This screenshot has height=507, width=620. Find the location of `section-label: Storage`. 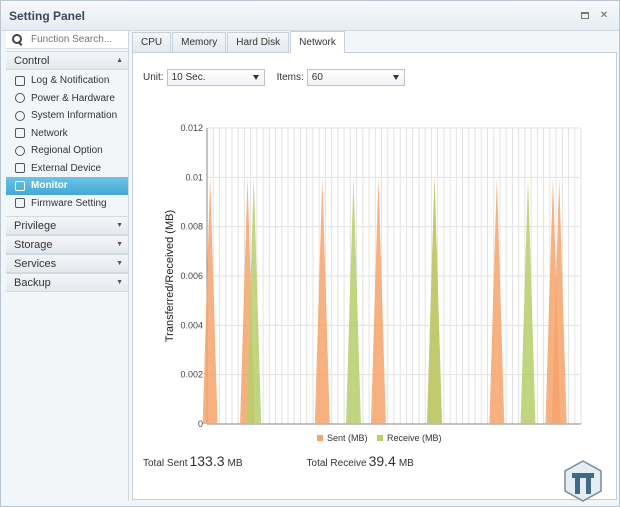

section-label: Storage is located at coordinates (33, 244).